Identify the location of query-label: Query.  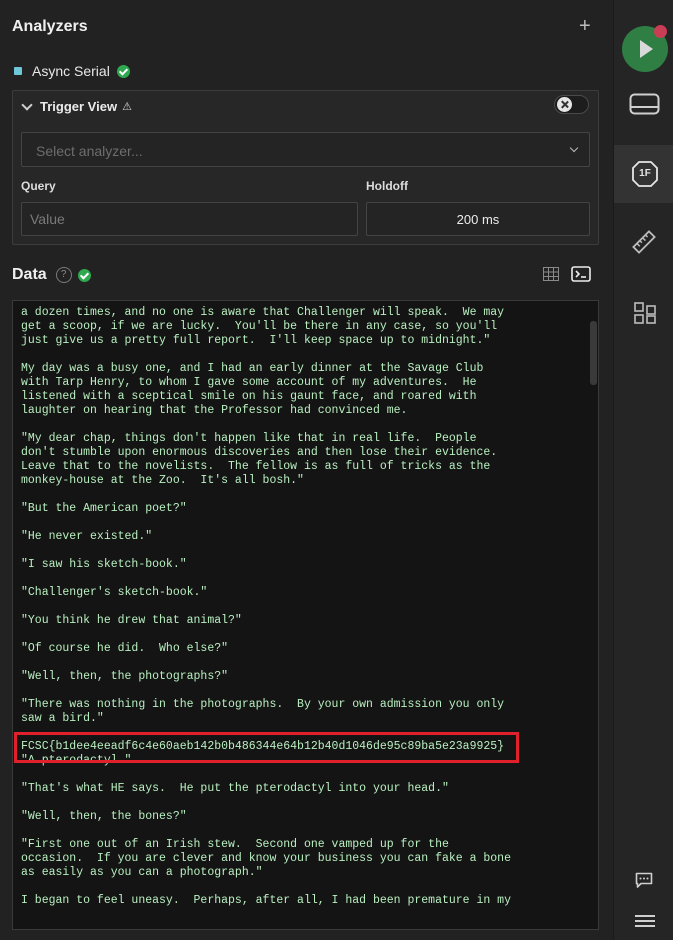
(38, 186).